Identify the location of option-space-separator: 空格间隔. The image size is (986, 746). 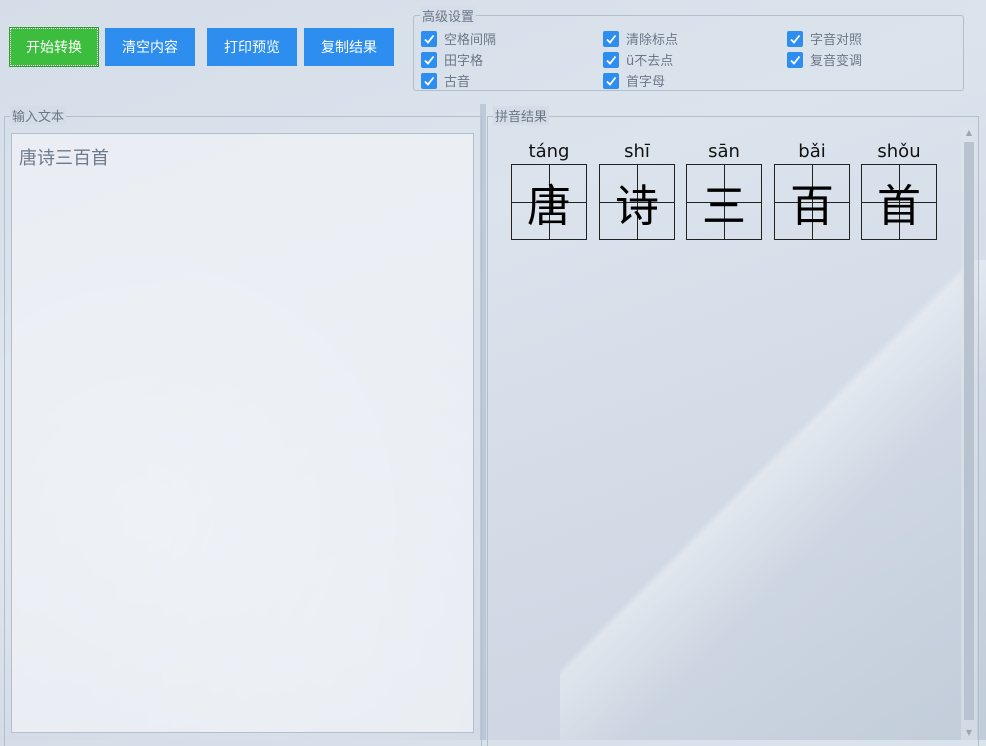
(458, 38).